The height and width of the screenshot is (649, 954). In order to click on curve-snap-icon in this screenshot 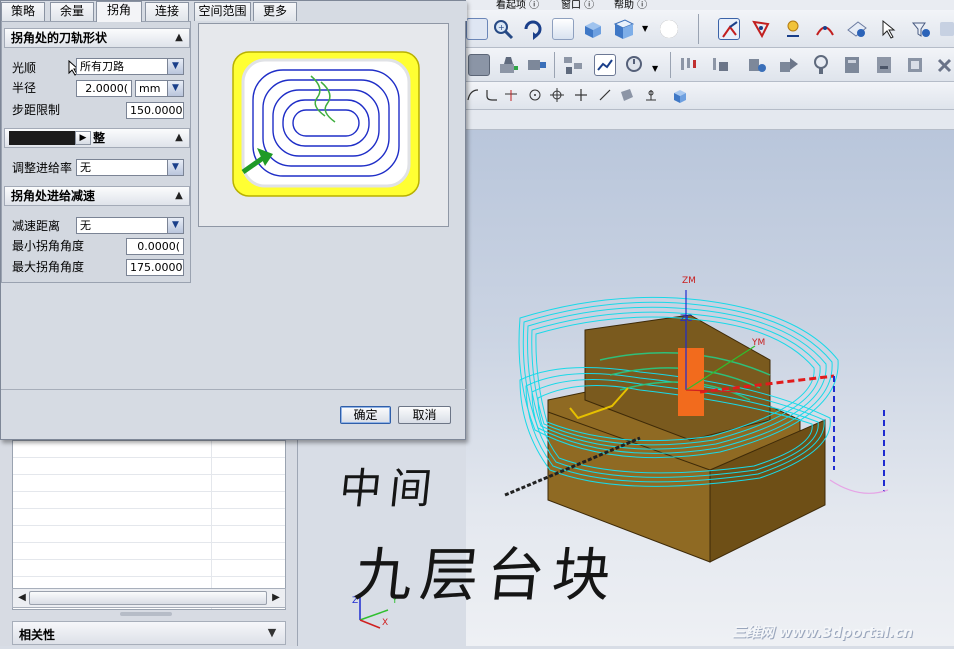, I will do `click(825, 29)`.